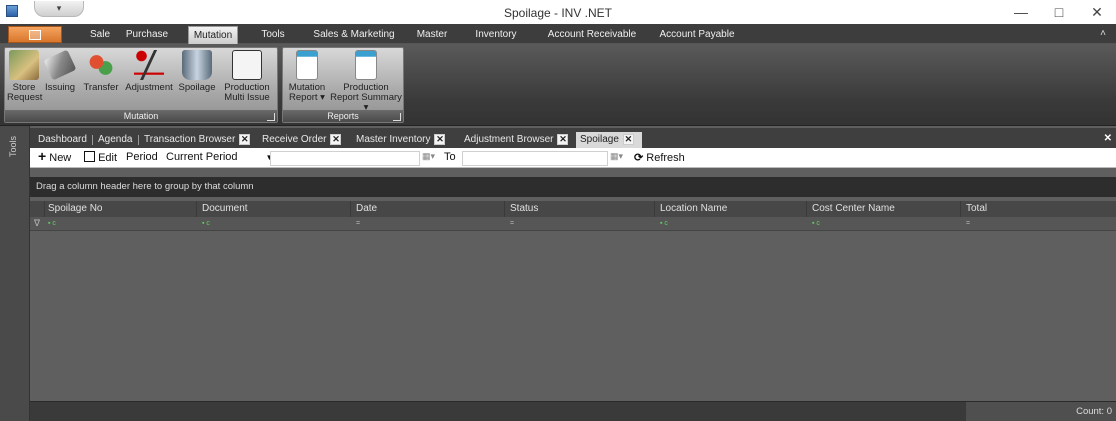 The height and width of the screenshot is (421, 1116). What do you see at coordinates (247, 97) in the screenshot?
I see `production-multi-issue-label-2: Multi Issue` at bounding box center [247, 97].